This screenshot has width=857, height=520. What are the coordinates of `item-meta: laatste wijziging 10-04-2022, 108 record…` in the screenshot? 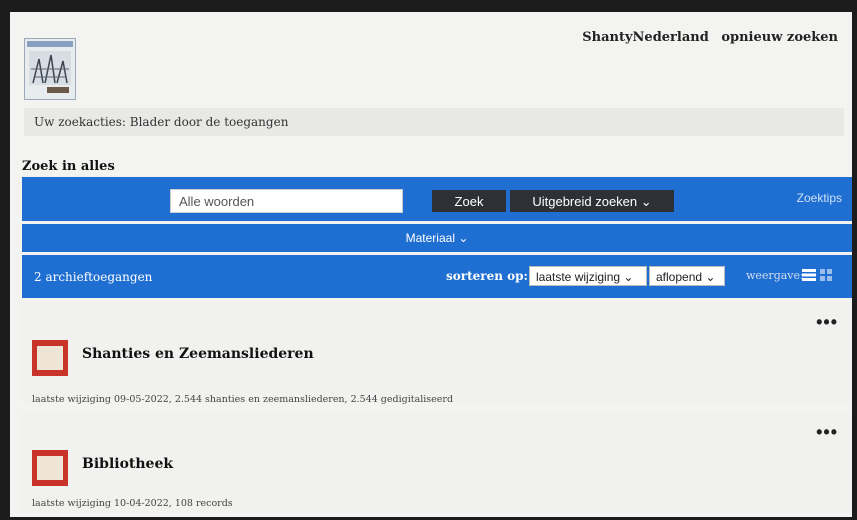 It's located at (132, 503).